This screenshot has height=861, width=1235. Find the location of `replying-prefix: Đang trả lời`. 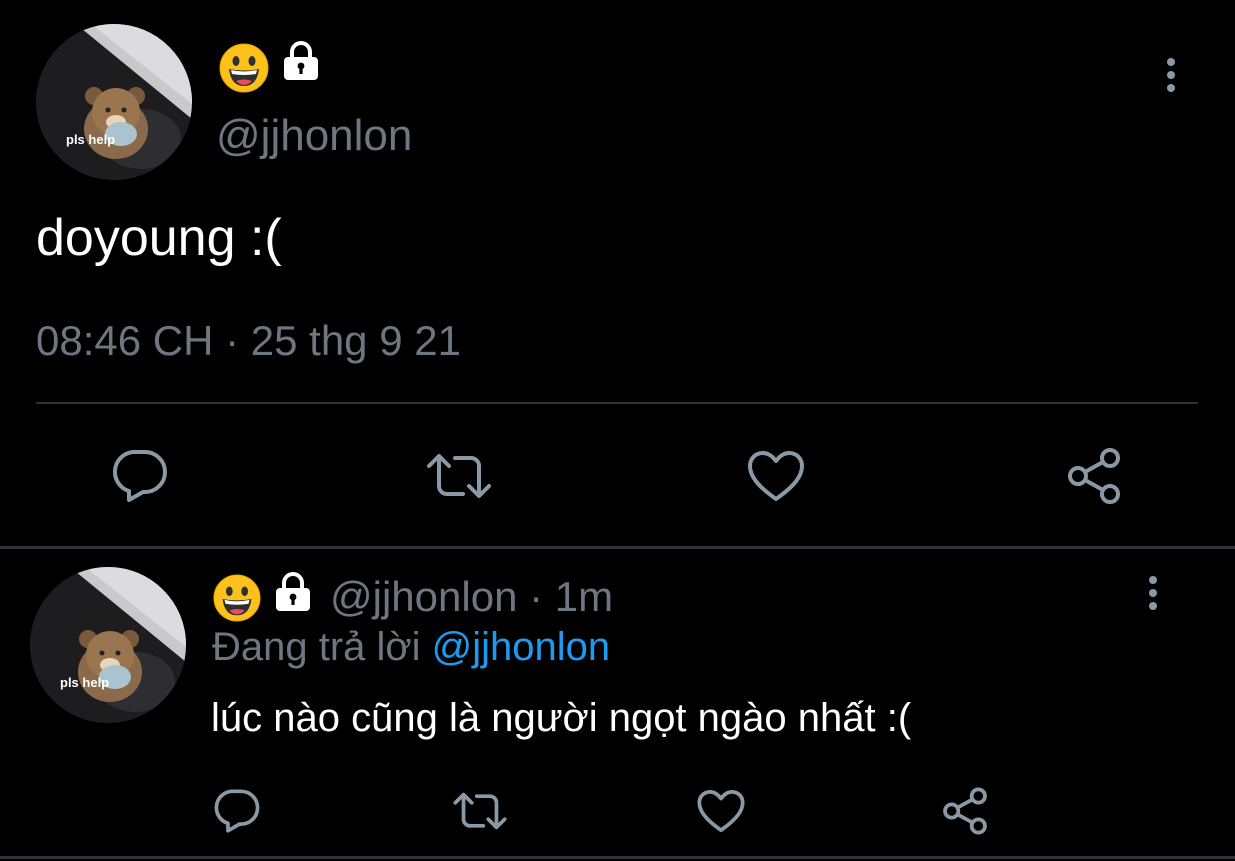

replying-prefix: Đang trả lời is located at coordinates (316, 647).